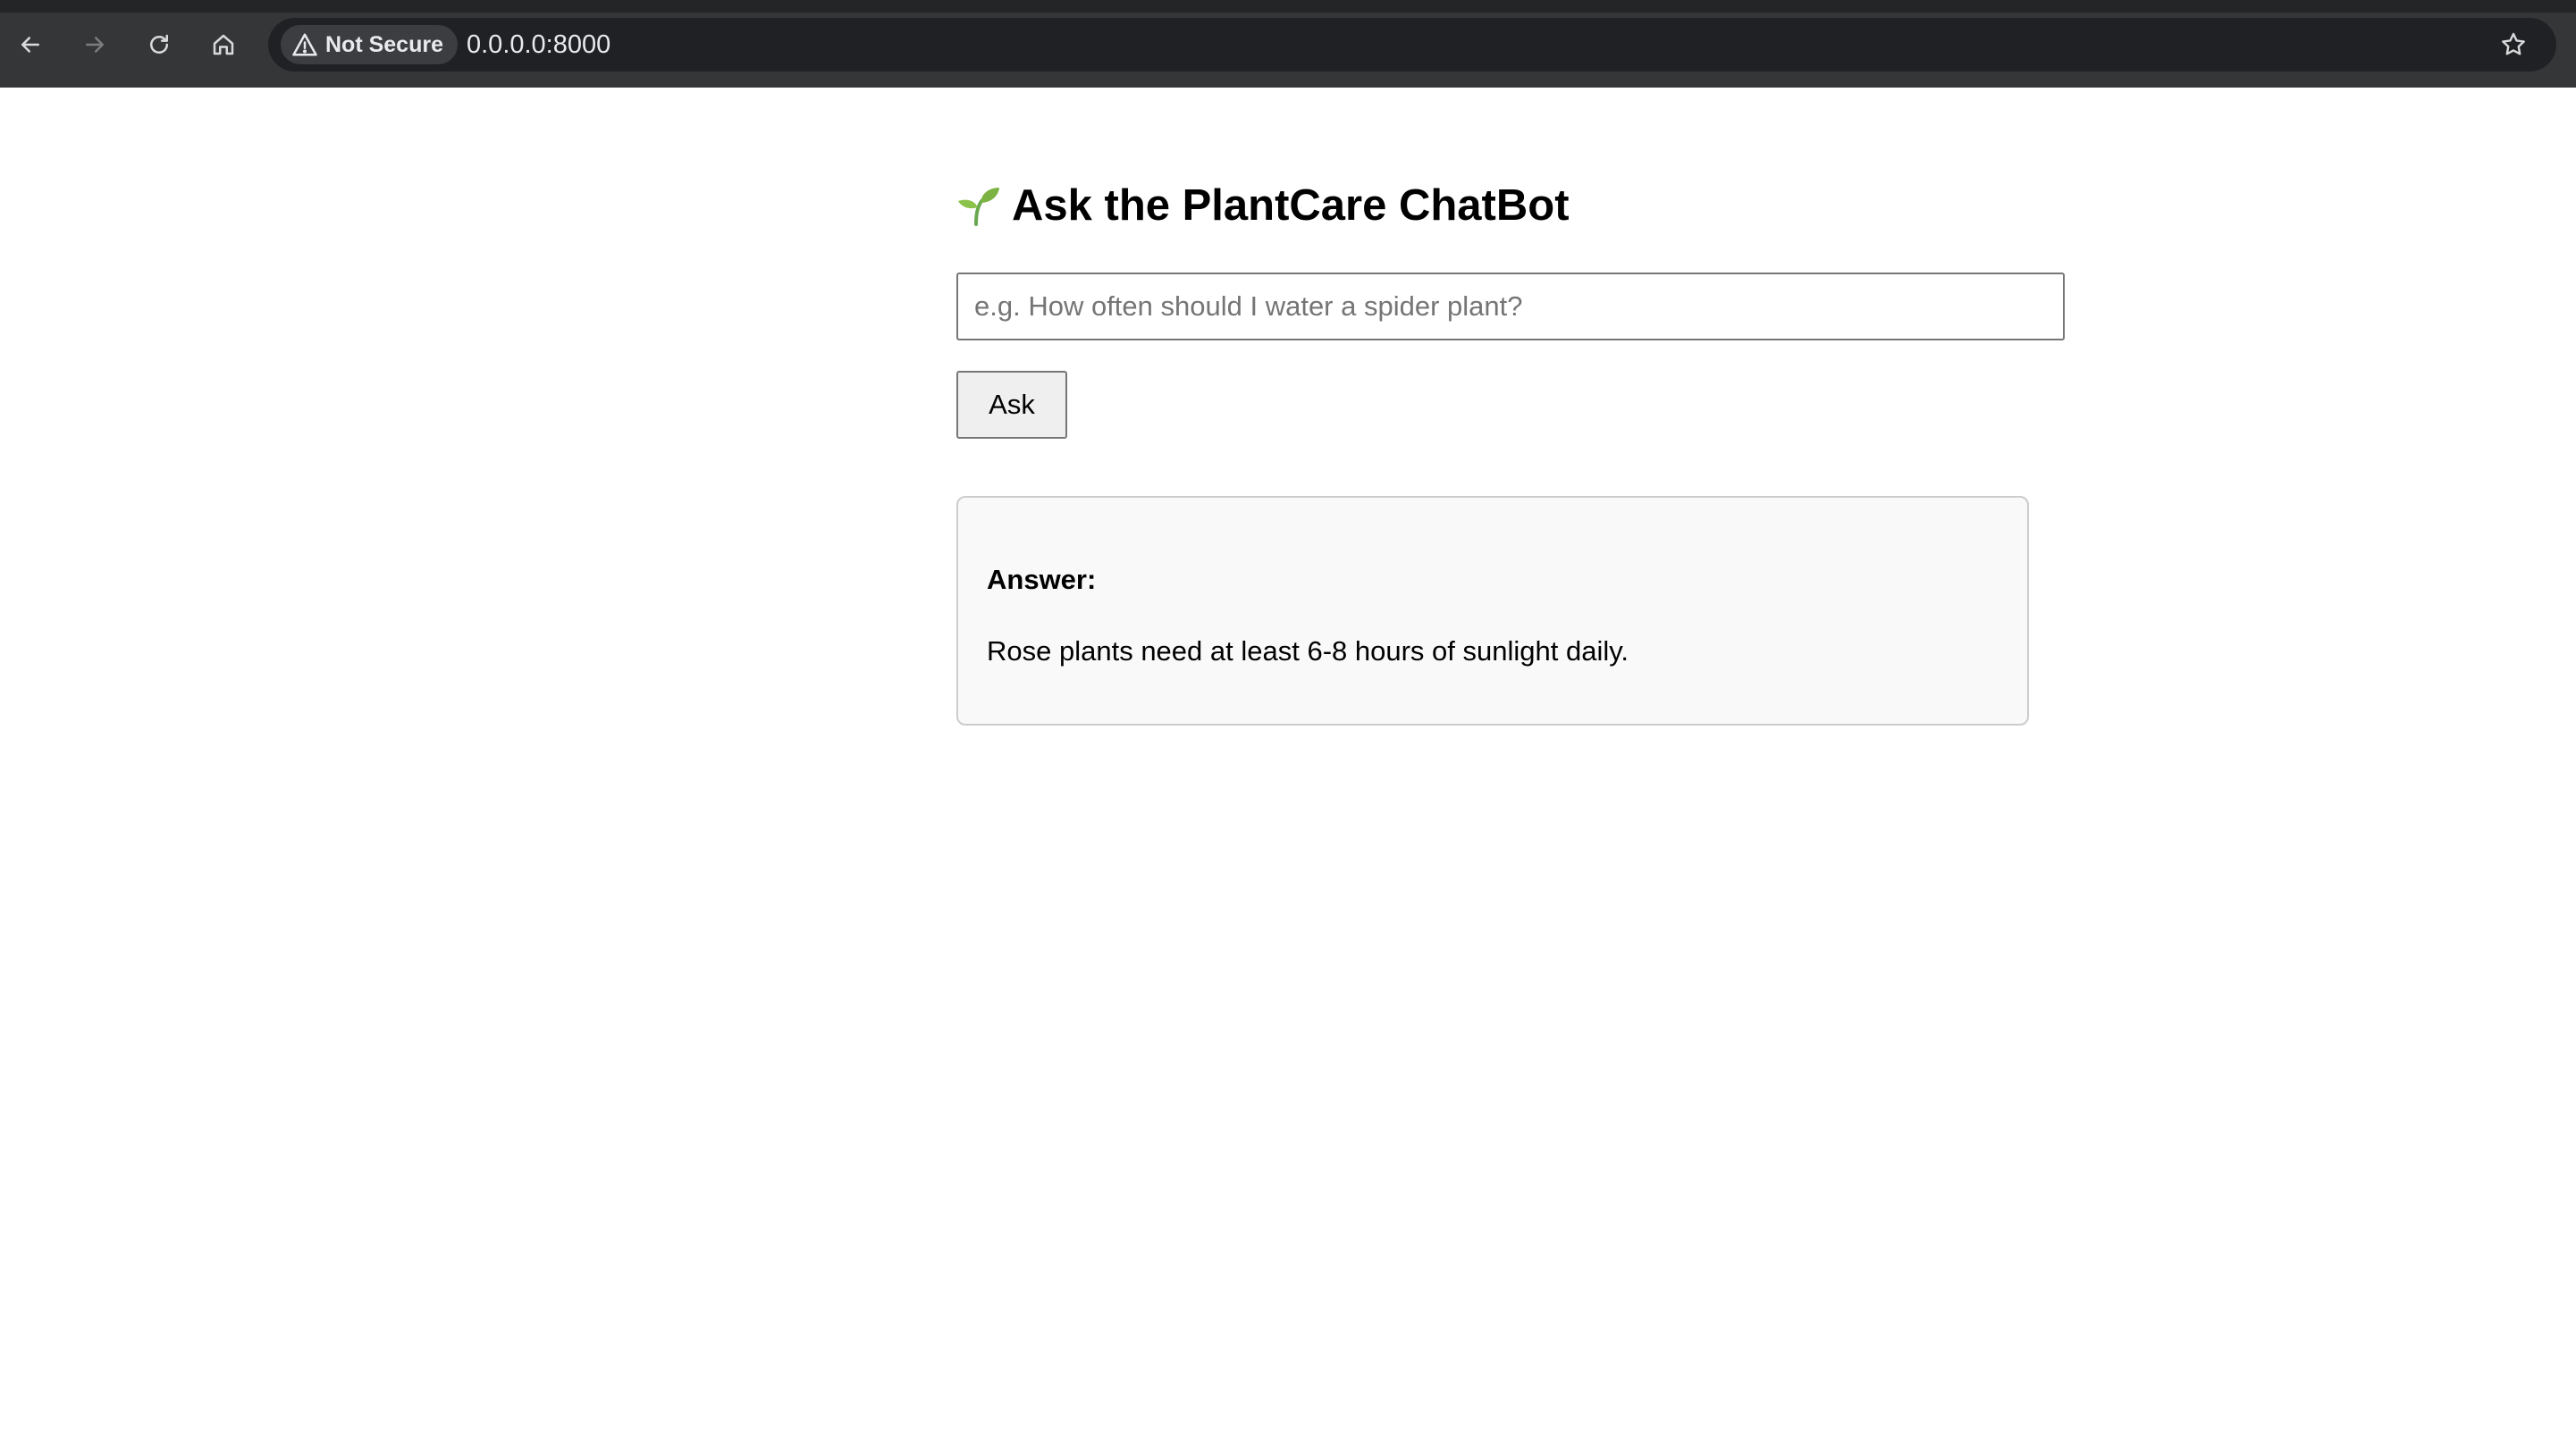 Image resolution: width=2576 pixels, height=1435 pixels. What do you see at coordinates (1291, 205) in the screenshot?
I see `page-title-text: Ask the PlantCare ChatBot` at bounding box center [1291, 205].